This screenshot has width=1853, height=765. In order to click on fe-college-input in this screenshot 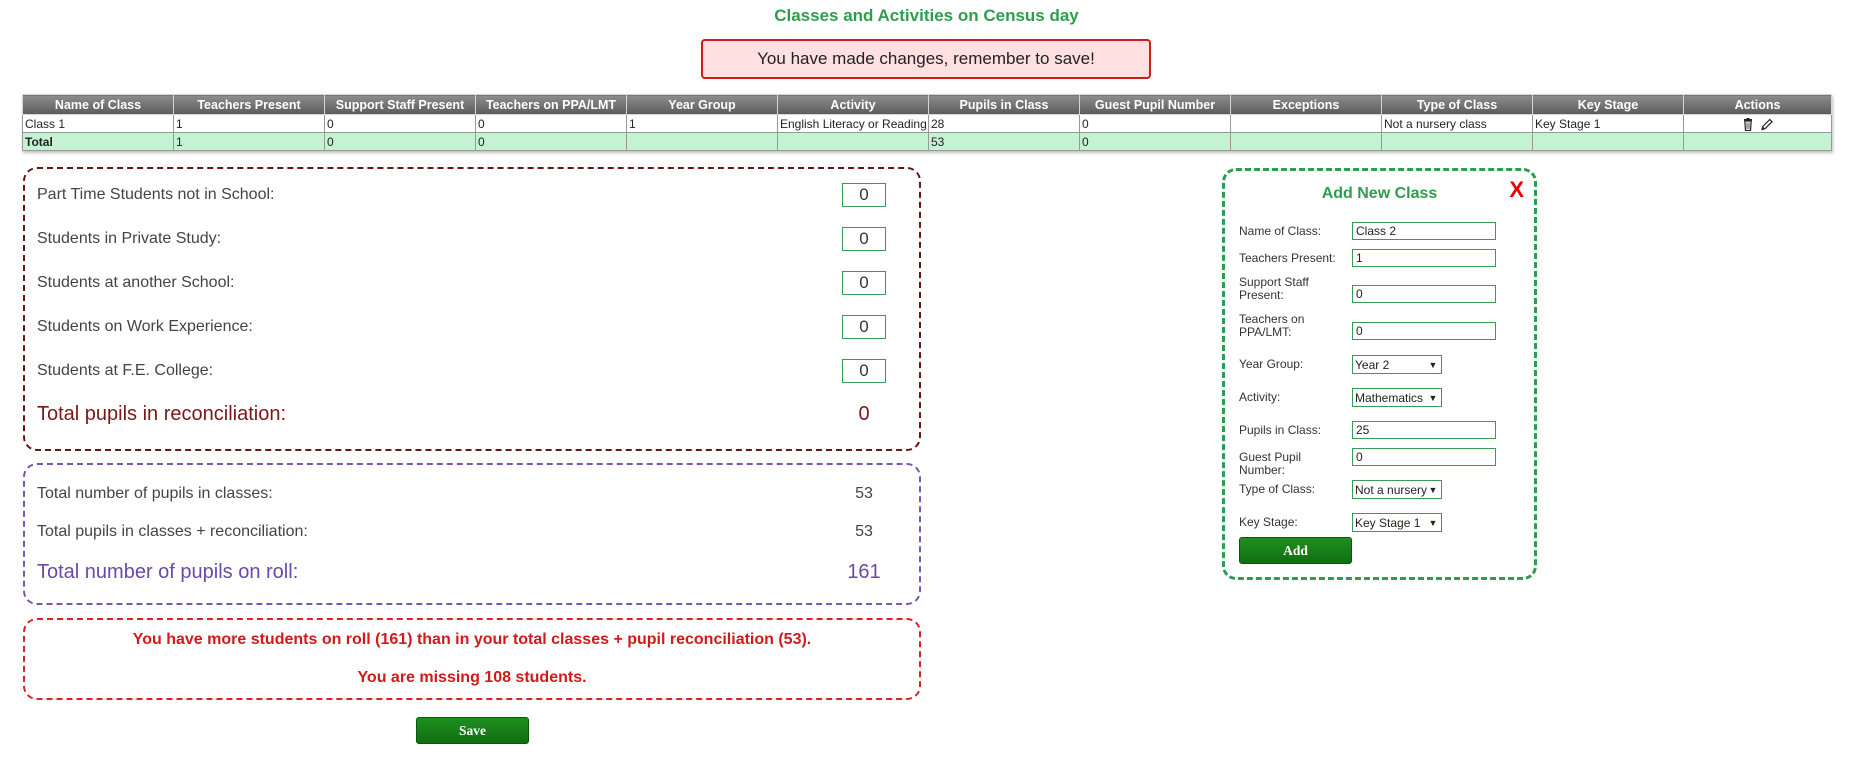, I will do `click(864, 371)`.